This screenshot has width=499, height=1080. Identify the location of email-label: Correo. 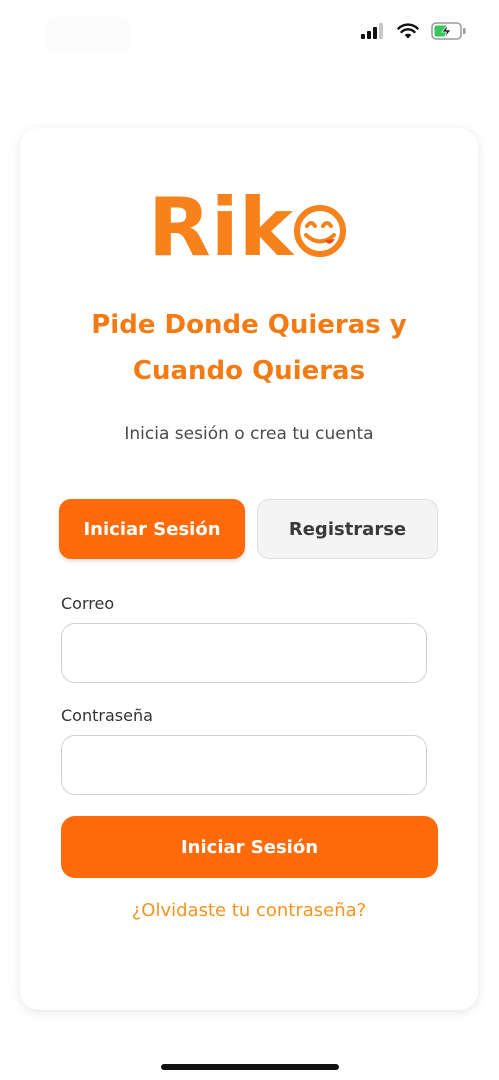
(88, 603).